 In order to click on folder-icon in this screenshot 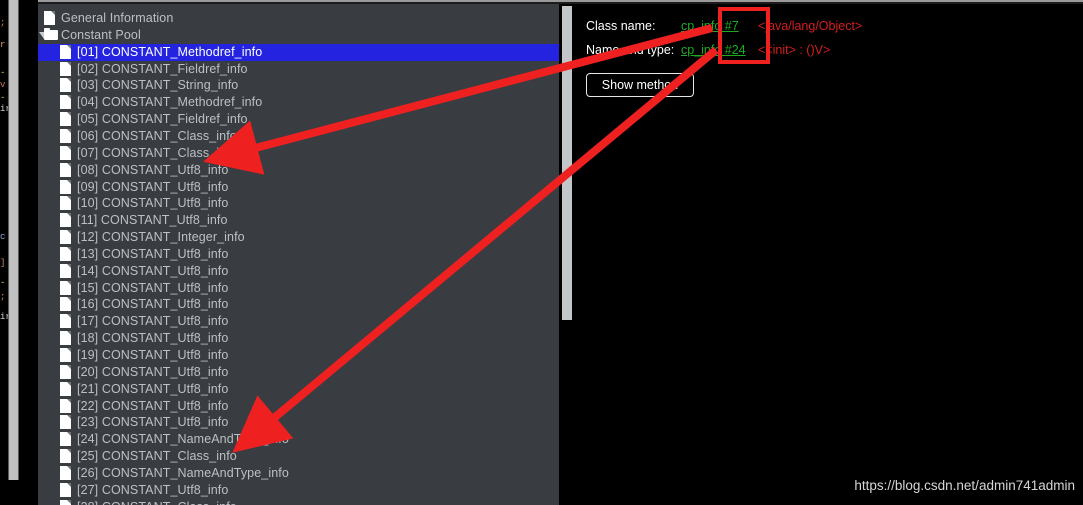, I will do `click(51, 35)`.